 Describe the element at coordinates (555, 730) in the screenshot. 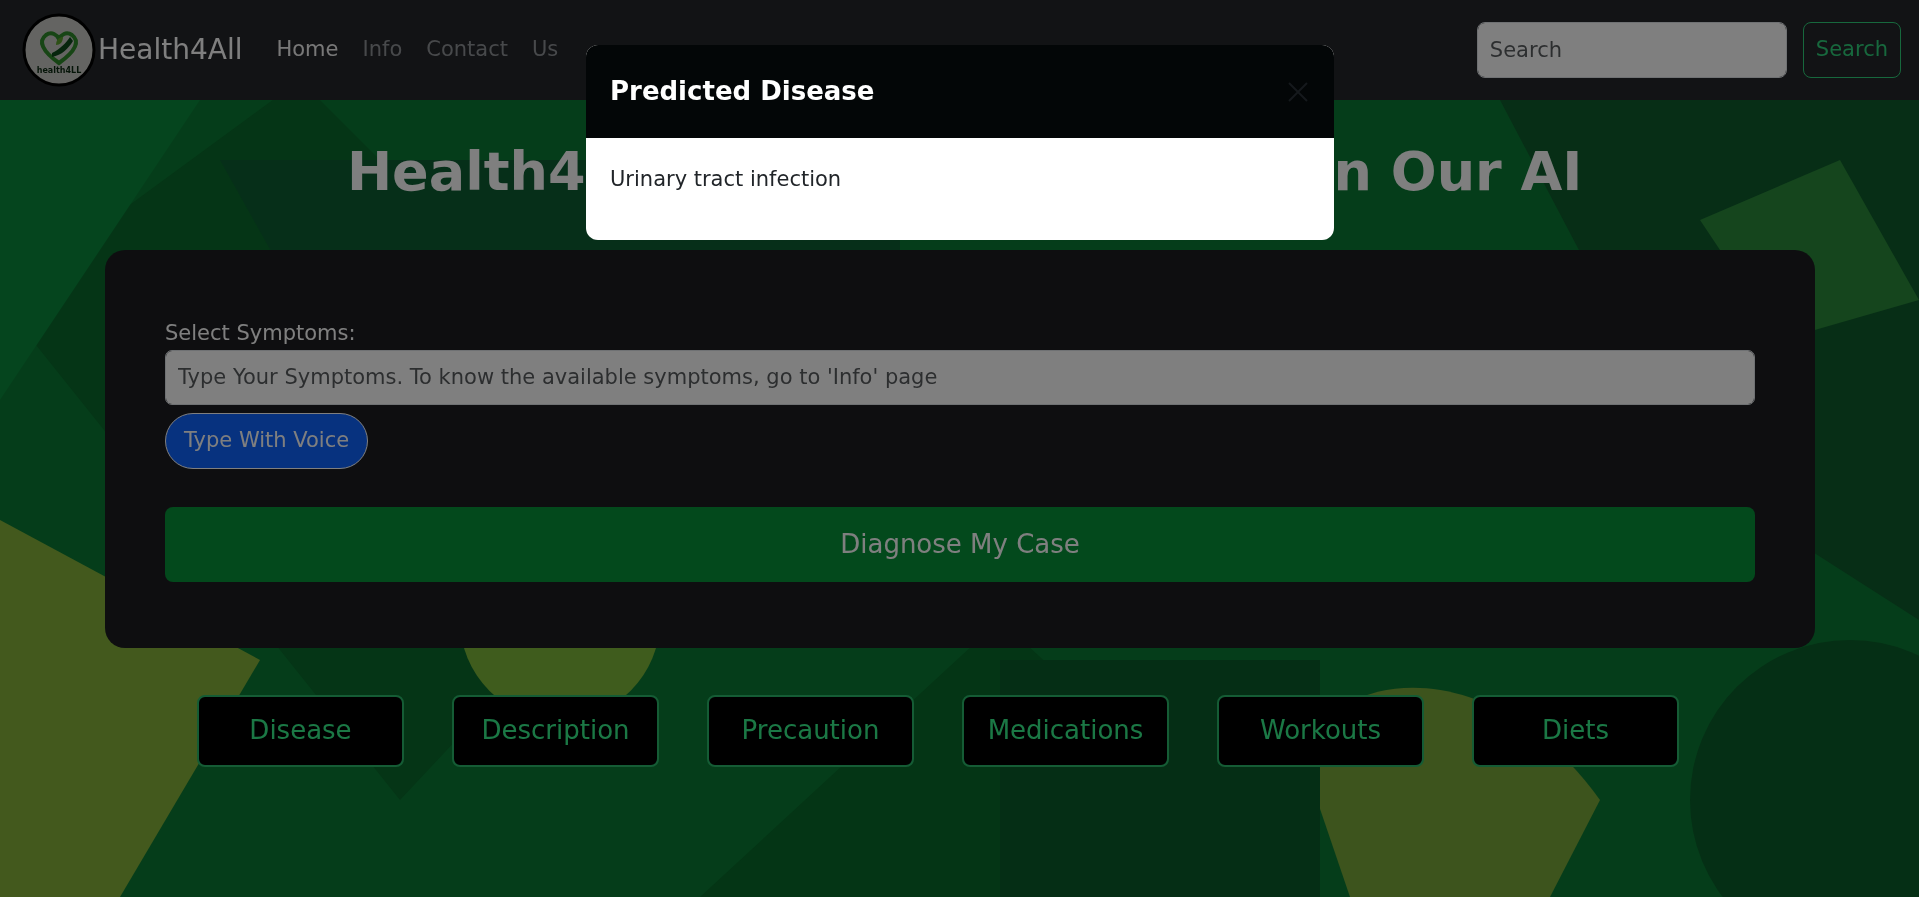

I see `result-button: Description` at that location.